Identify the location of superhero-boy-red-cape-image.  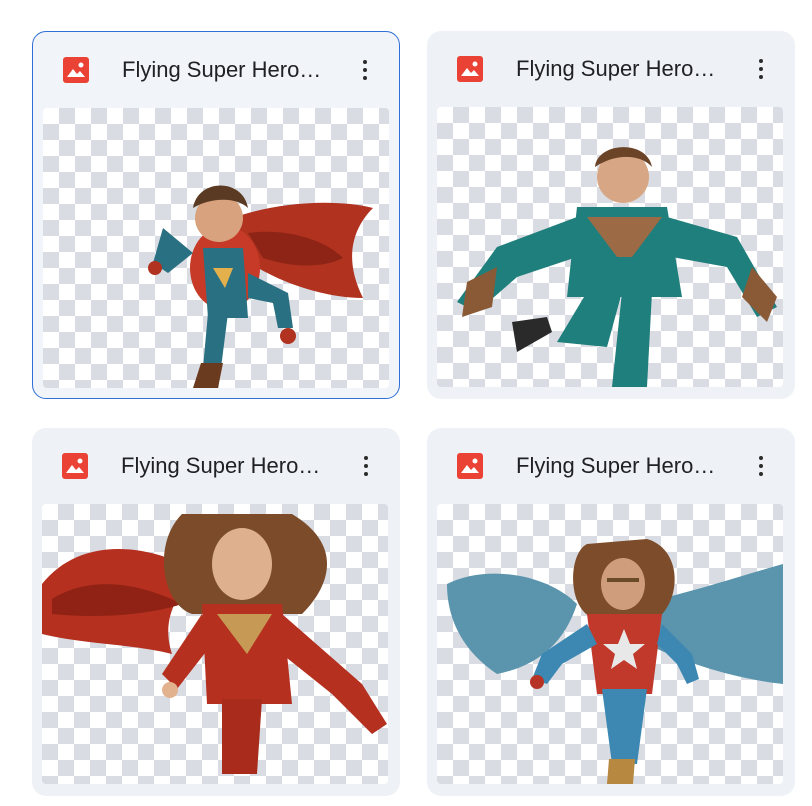
(260, 286).